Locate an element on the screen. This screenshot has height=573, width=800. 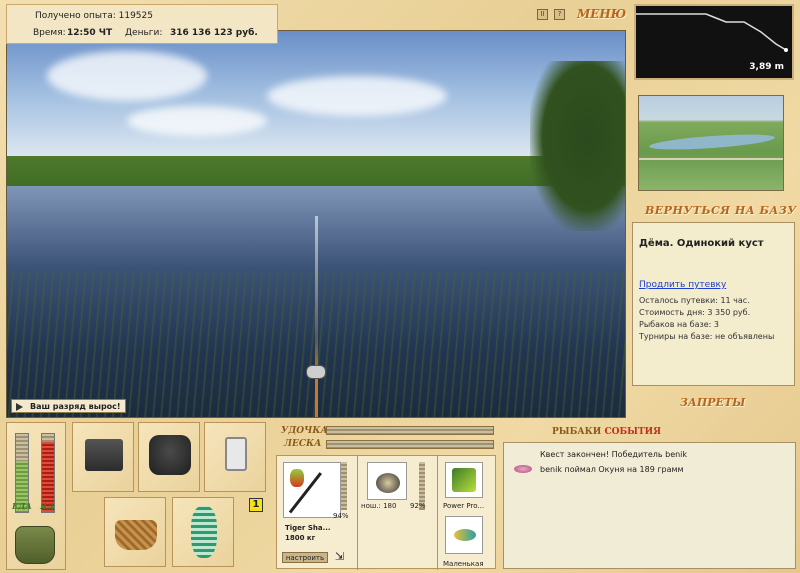
keepnet-icon is located at coordinates (204, 532).